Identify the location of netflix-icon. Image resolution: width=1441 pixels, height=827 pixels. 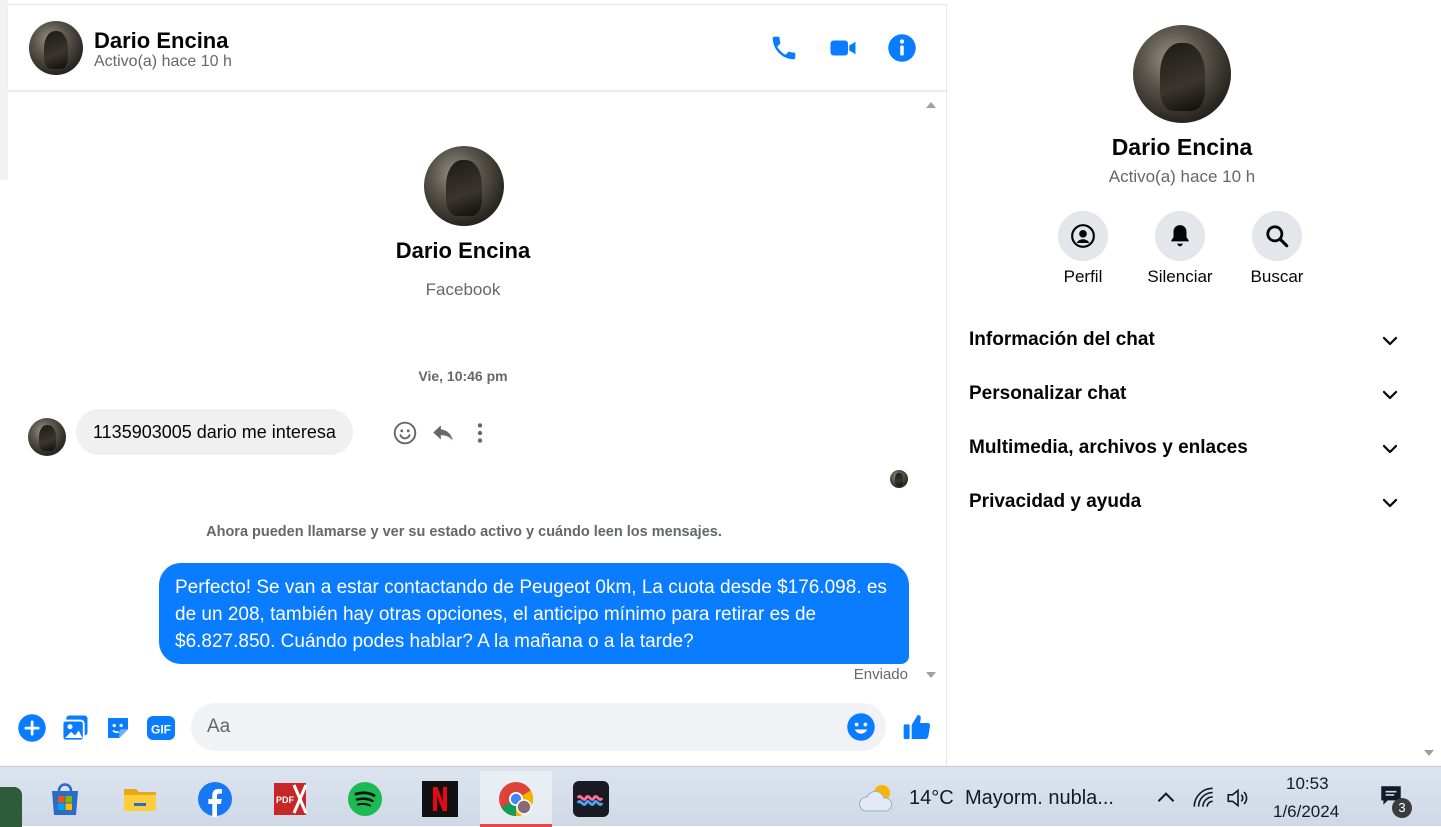
(440, 799).